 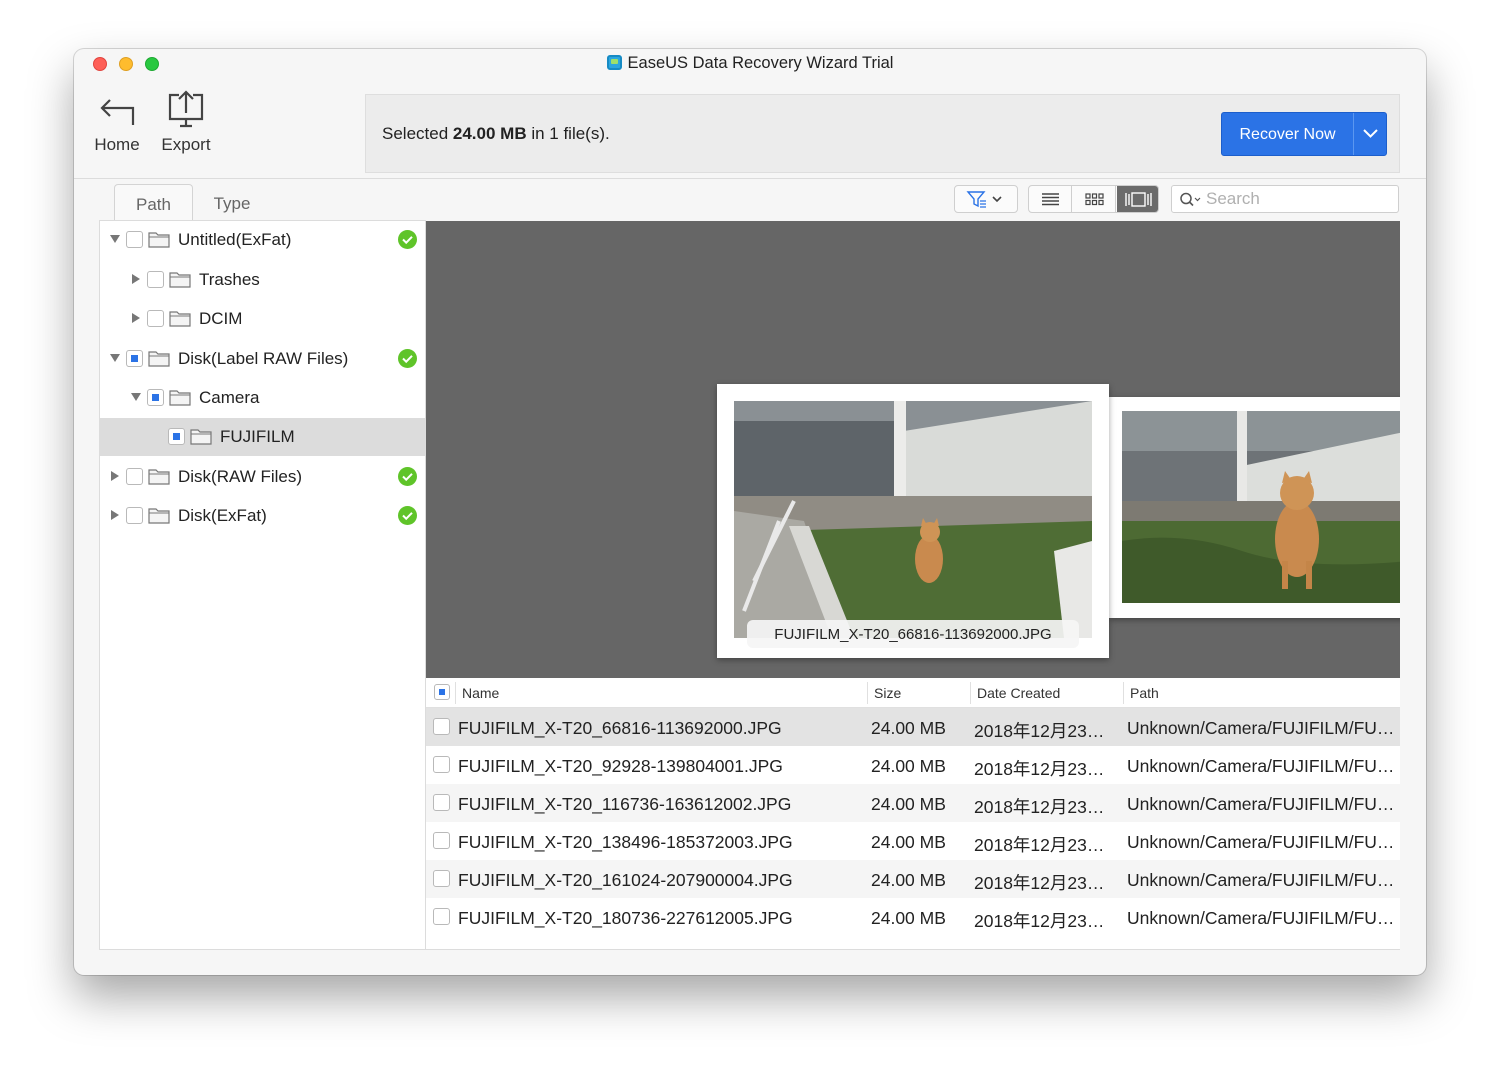 I want to click on cat-photo-next, so click(x=1261, y=507).